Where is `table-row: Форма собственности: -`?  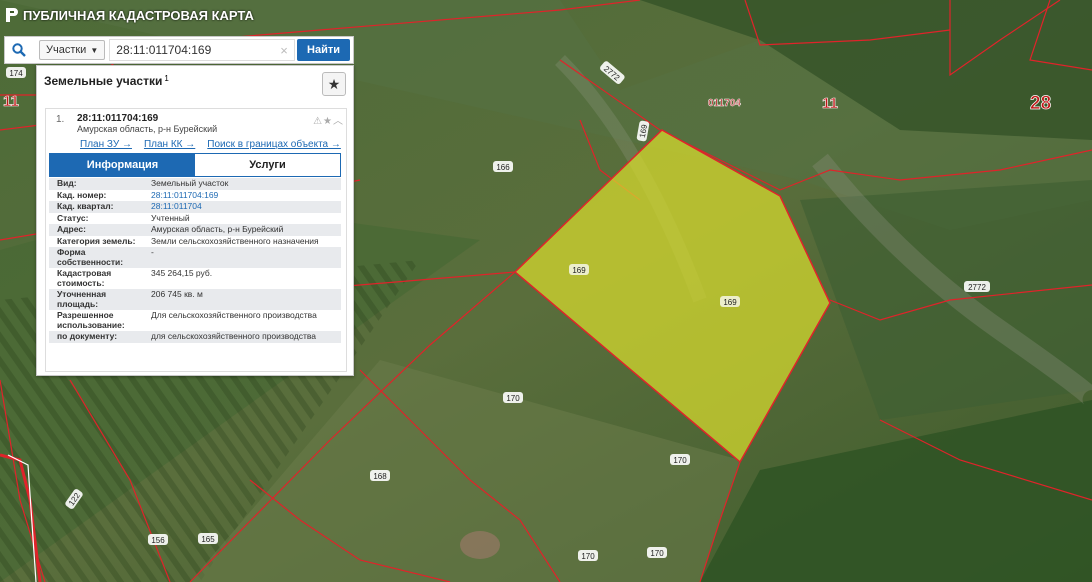 table-row: Форма собственности: - is located at coordinates (195, 257).